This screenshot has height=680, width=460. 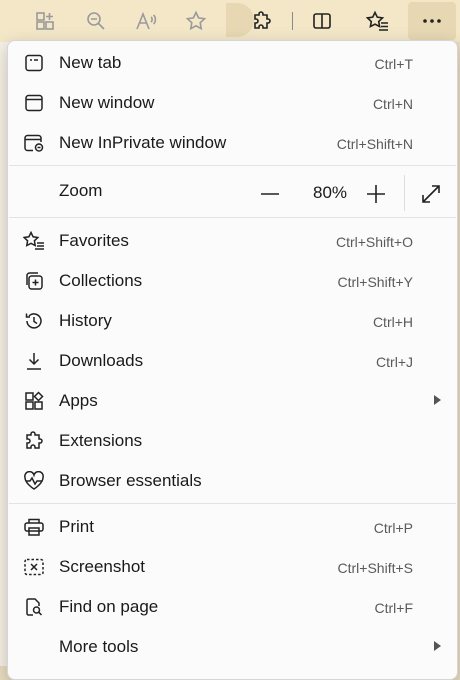 What do you see at coordinates (85, 320) in the screenshot?
I see `menu-item-label: History` at bounding box center [85, 320].